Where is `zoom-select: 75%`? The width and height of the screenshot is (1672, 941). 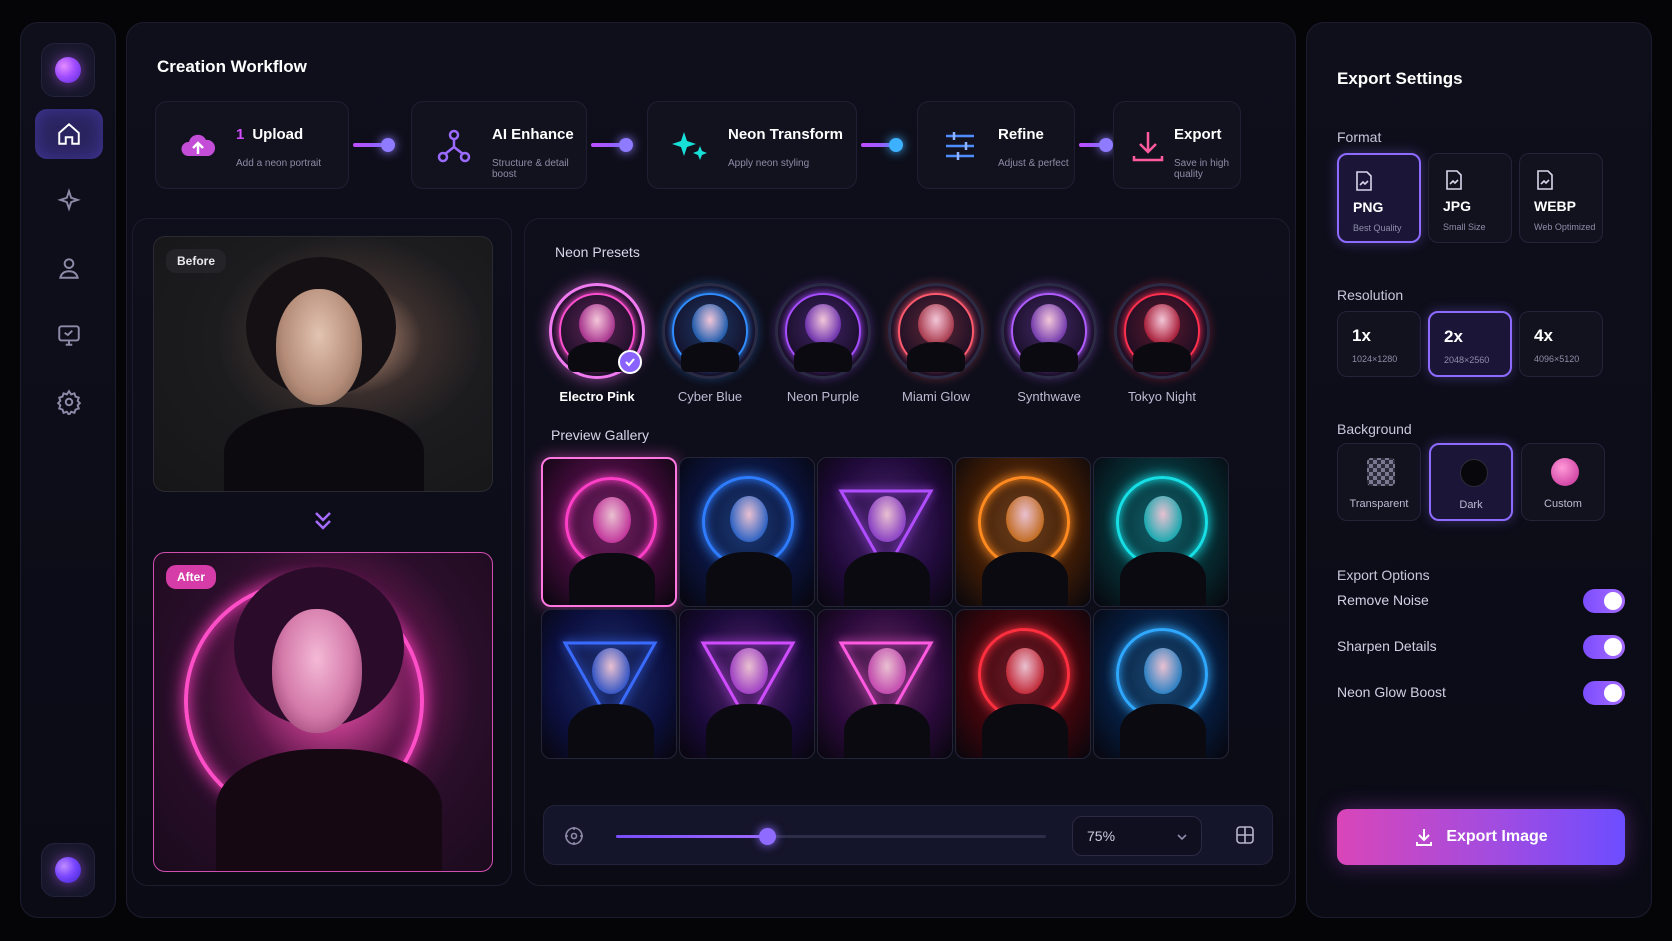 zoom-select: 75% is located at coordinates (1137, 836).